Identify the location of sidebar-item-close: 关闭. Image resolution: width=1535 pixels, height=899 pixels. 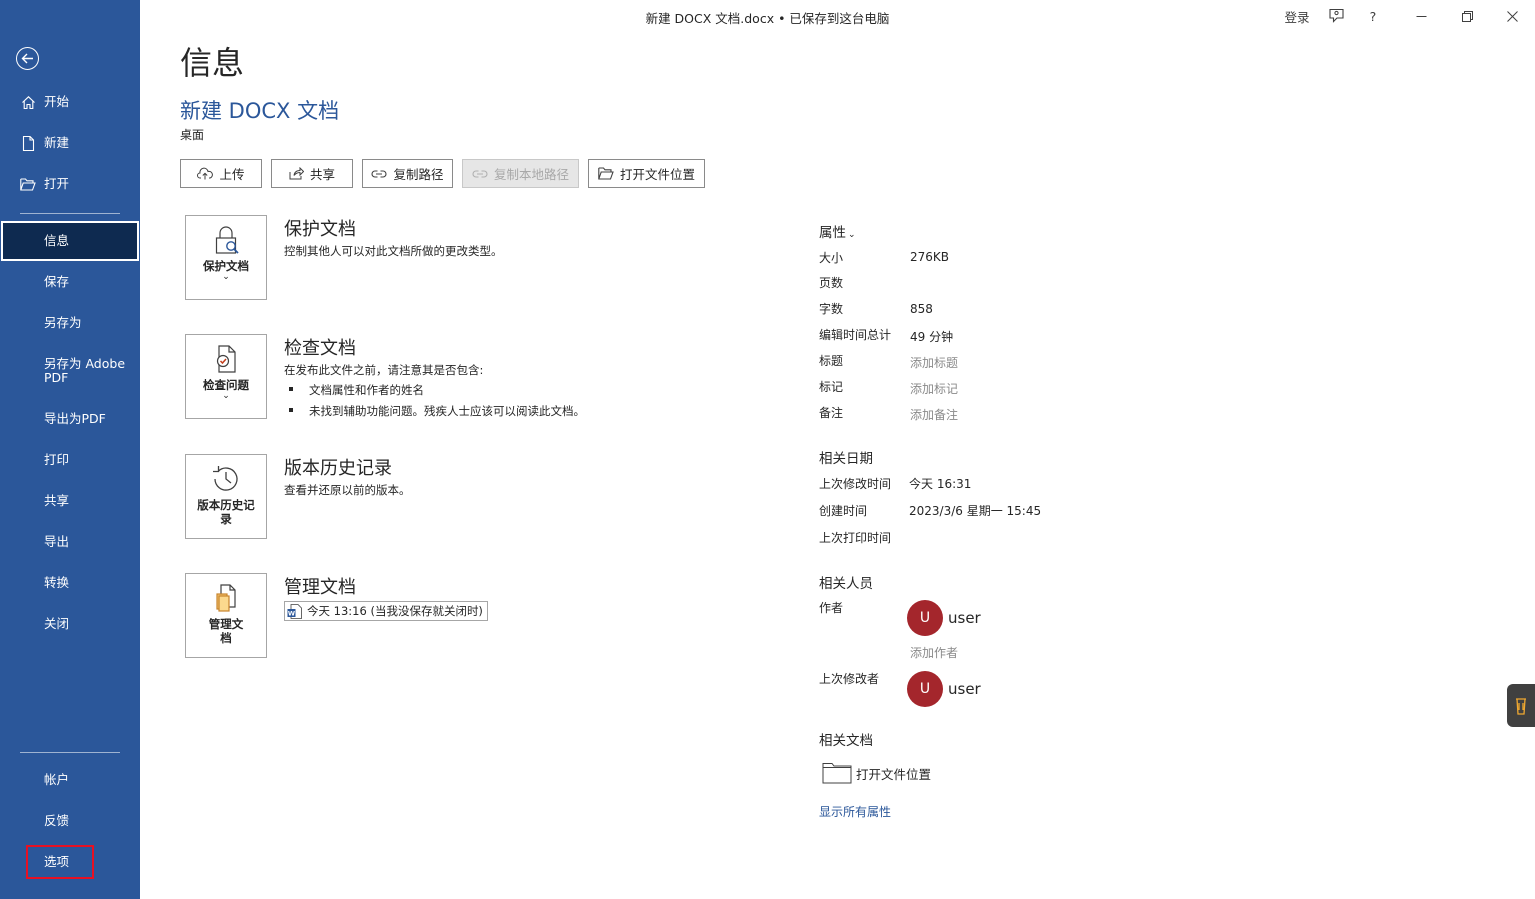
(70, 624).